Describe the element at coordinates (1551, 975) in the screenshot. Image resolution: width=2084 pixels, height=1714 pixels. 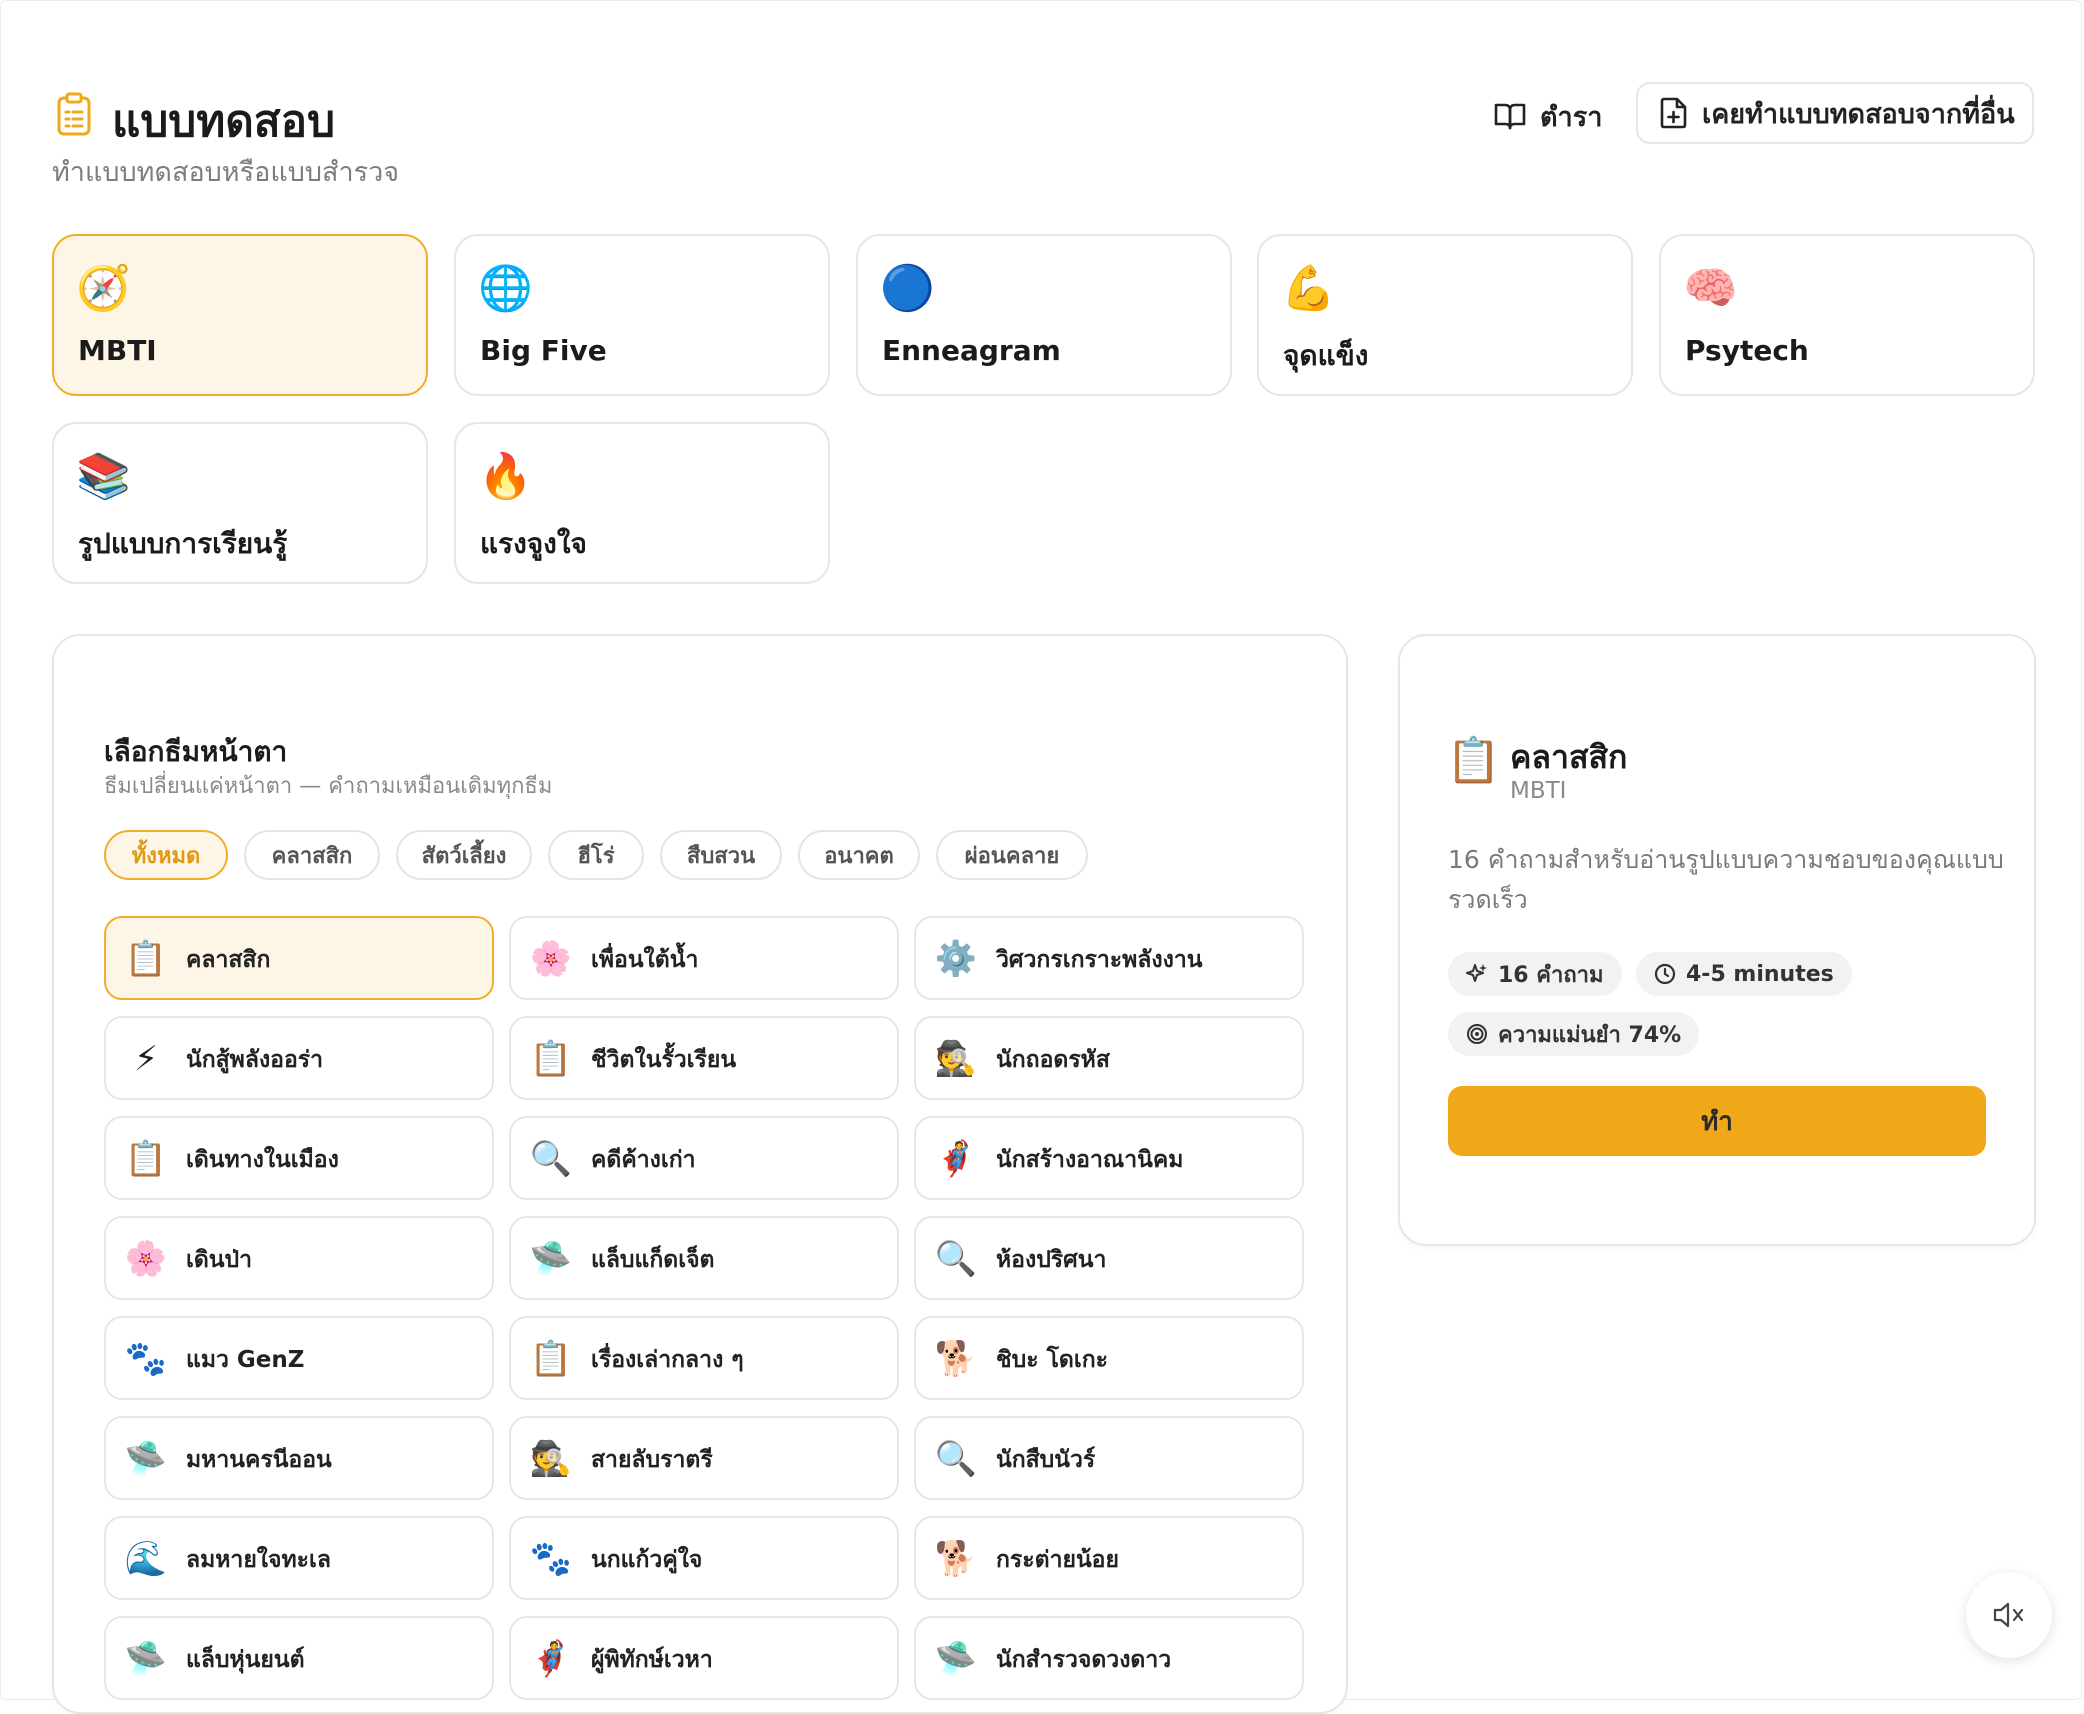
I see `questions-count: 16 คำถาม` at that location.